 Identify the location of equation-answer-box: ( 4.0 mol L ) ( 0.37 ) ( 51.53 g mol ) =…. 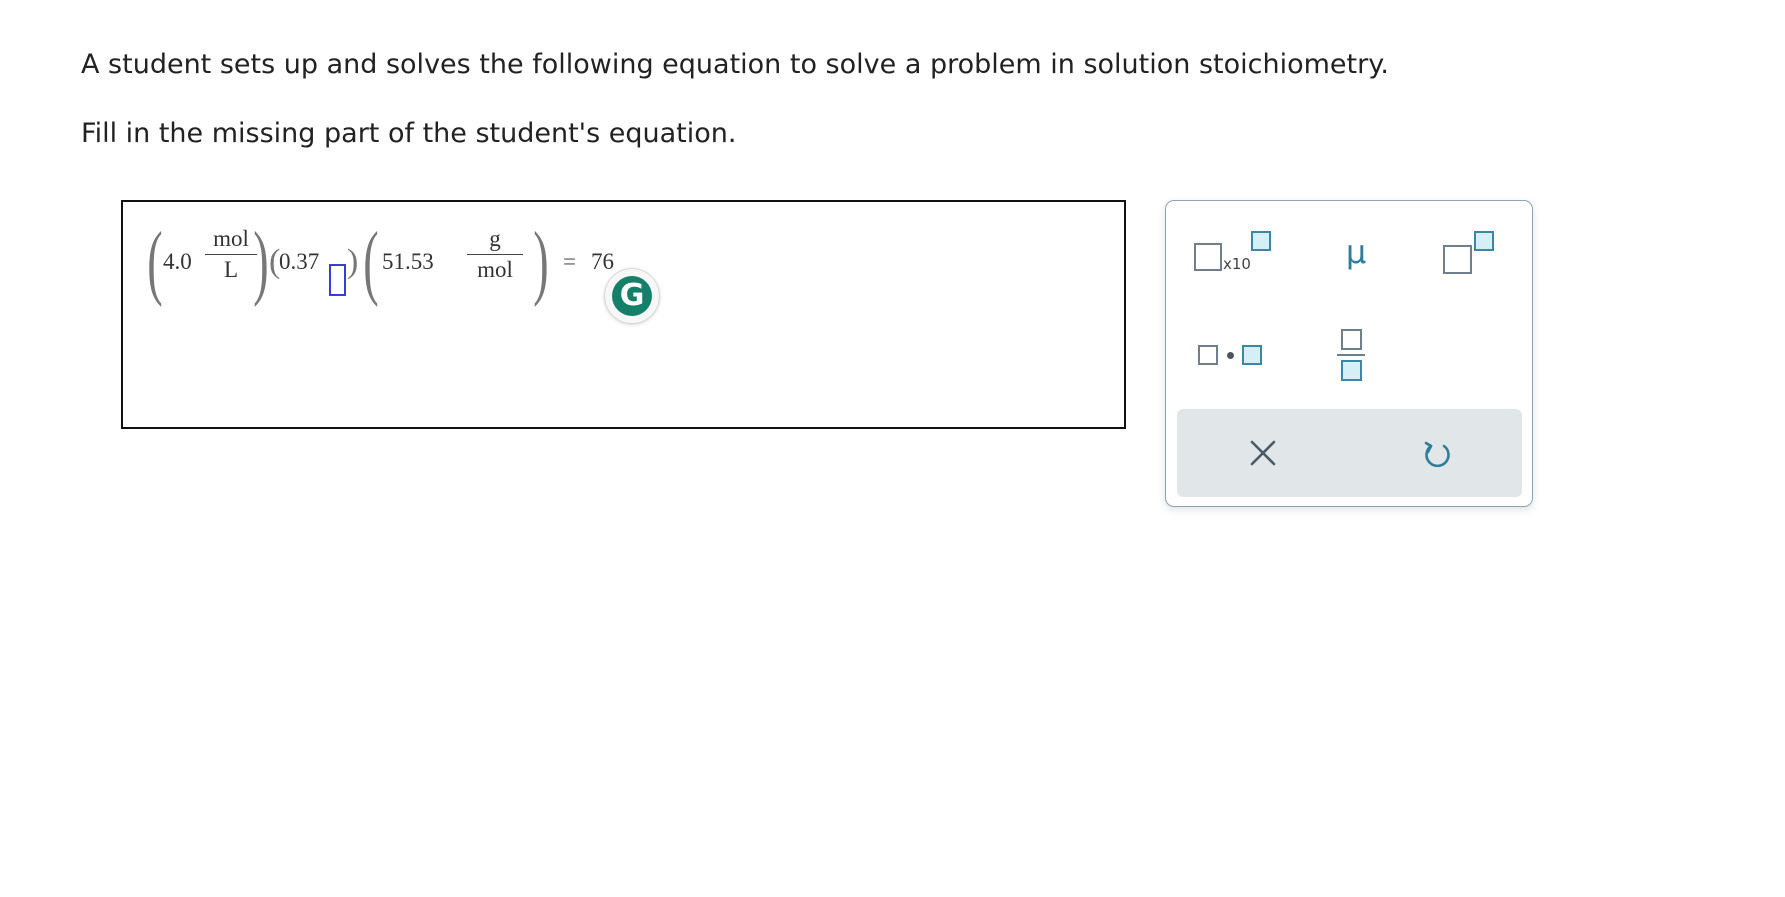
(623, 314).